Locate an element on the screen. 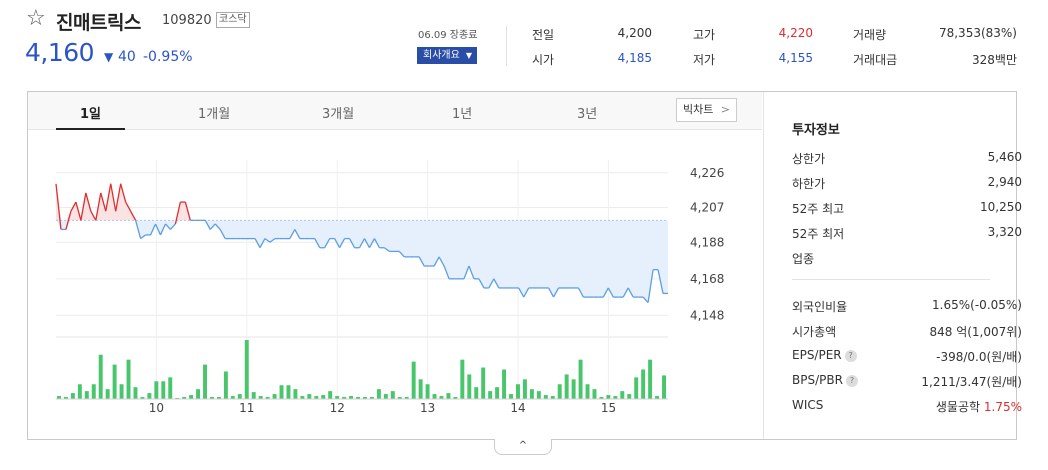  y-tick-label: 4,148 is located at coordinates (707, 315).